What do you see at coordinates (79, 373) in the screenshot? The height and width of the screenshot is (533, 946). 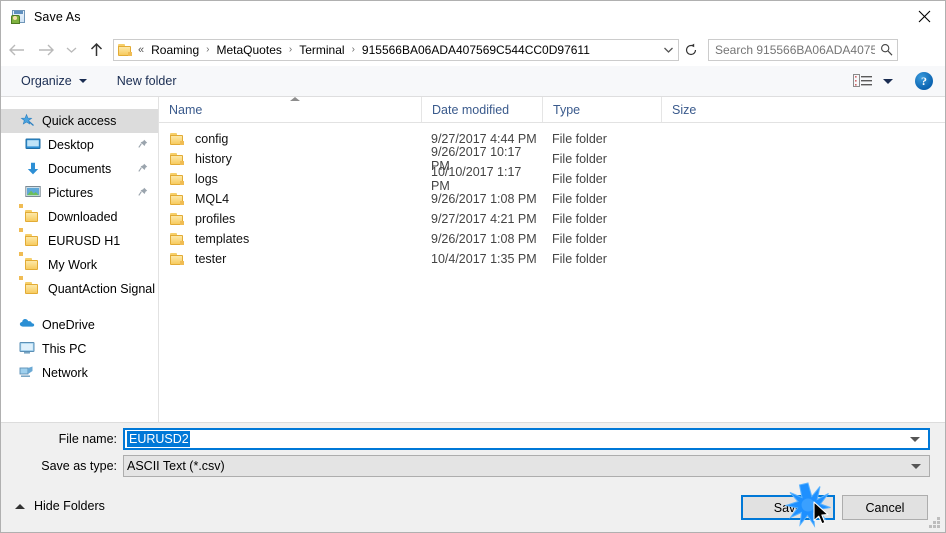 I see `sidebar-item-network: Network` at bounding box center [79, 373].